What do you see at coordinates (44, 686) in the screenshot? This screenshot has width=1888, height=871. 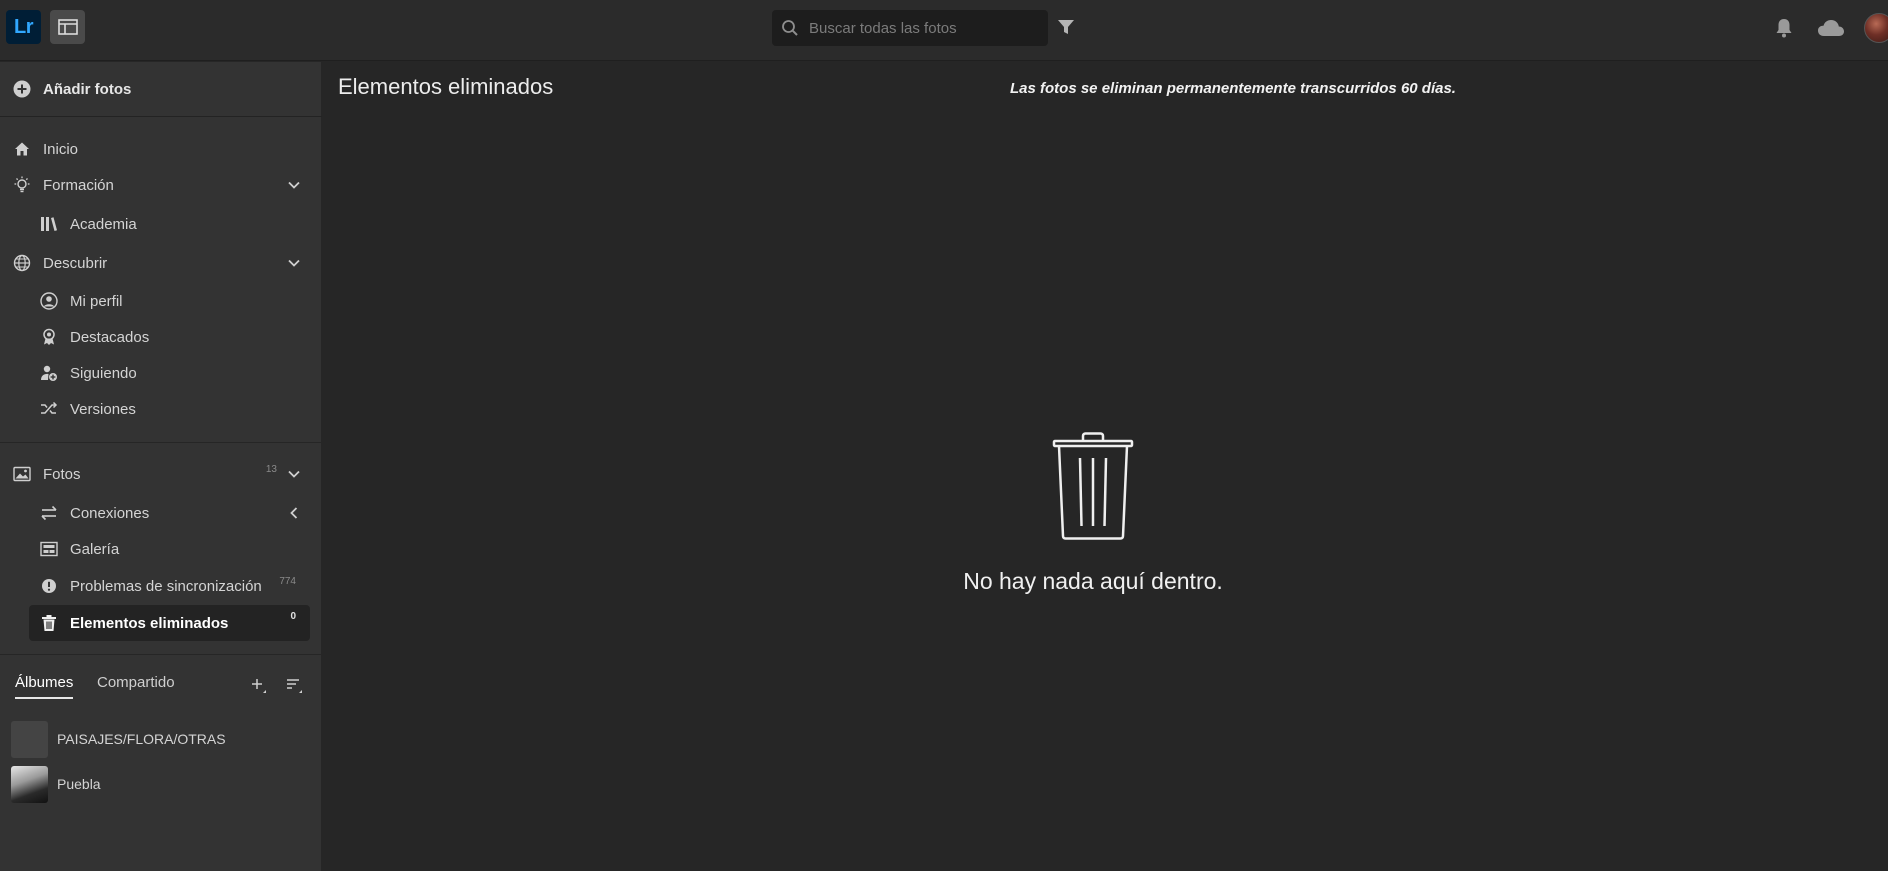 I see `tab-albums: Álbumes` at bounding box center [44, 686].